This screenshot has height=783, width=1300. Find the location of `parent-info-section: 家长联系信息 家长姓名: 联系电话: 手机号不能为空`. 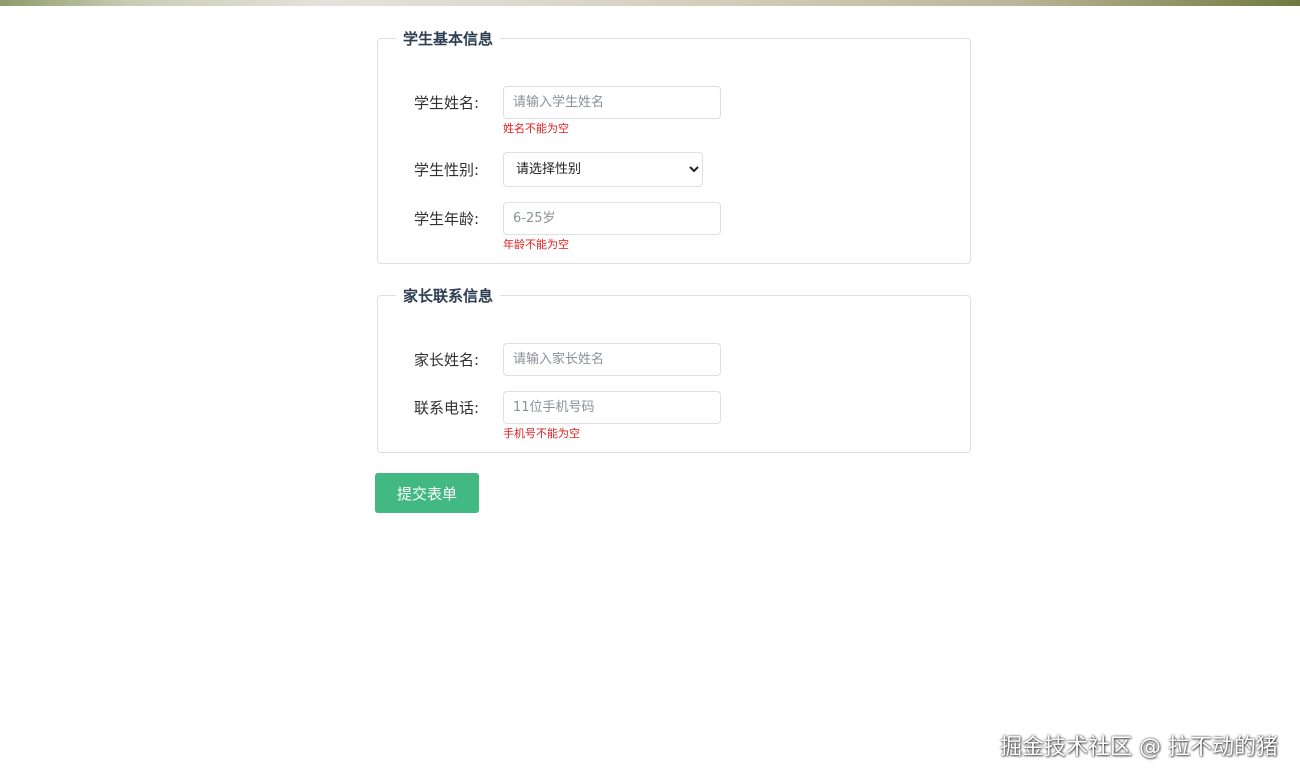

parent-info-section: 家长联系信息 家长姓名: 联系电话: 手机号不能为空 is located at coordinates (674, 369).